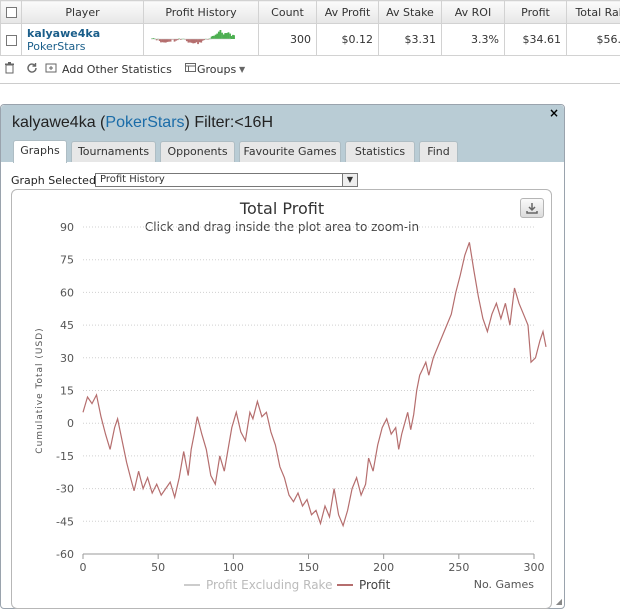 The width and height of the screenshot is (620, 611). I want to click on x-axis-label: No. Games, so click(504, 584).